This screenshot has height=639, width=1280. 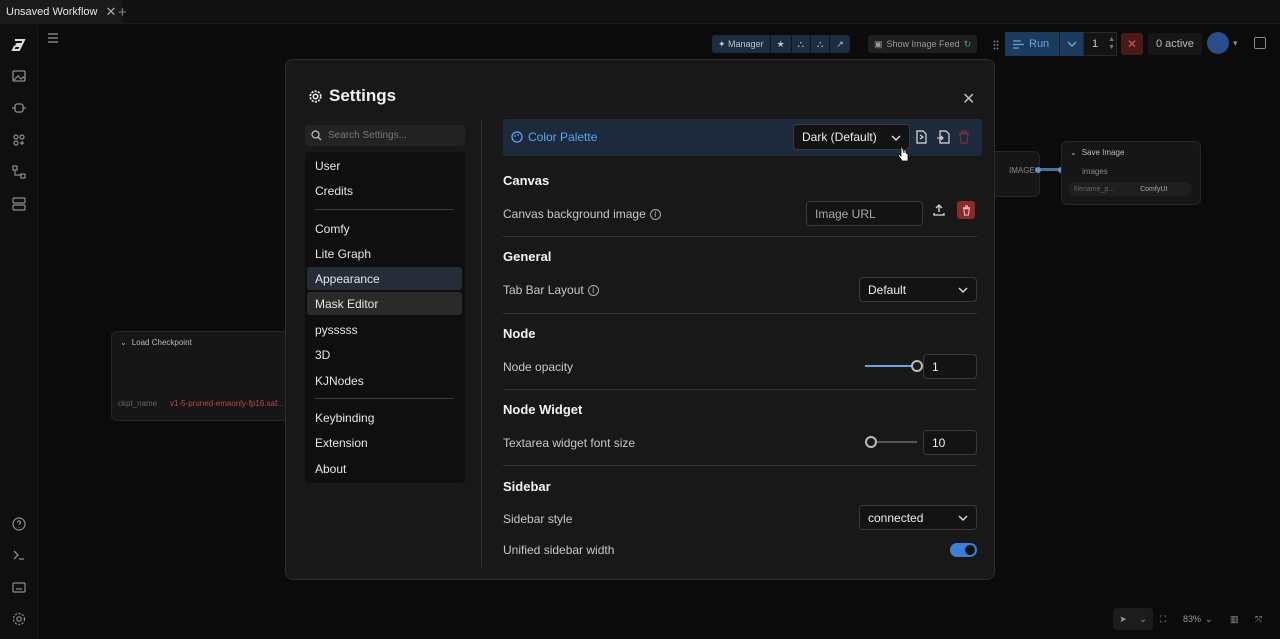 I want to click on star-icon: ★, so click(x=780, y=43).